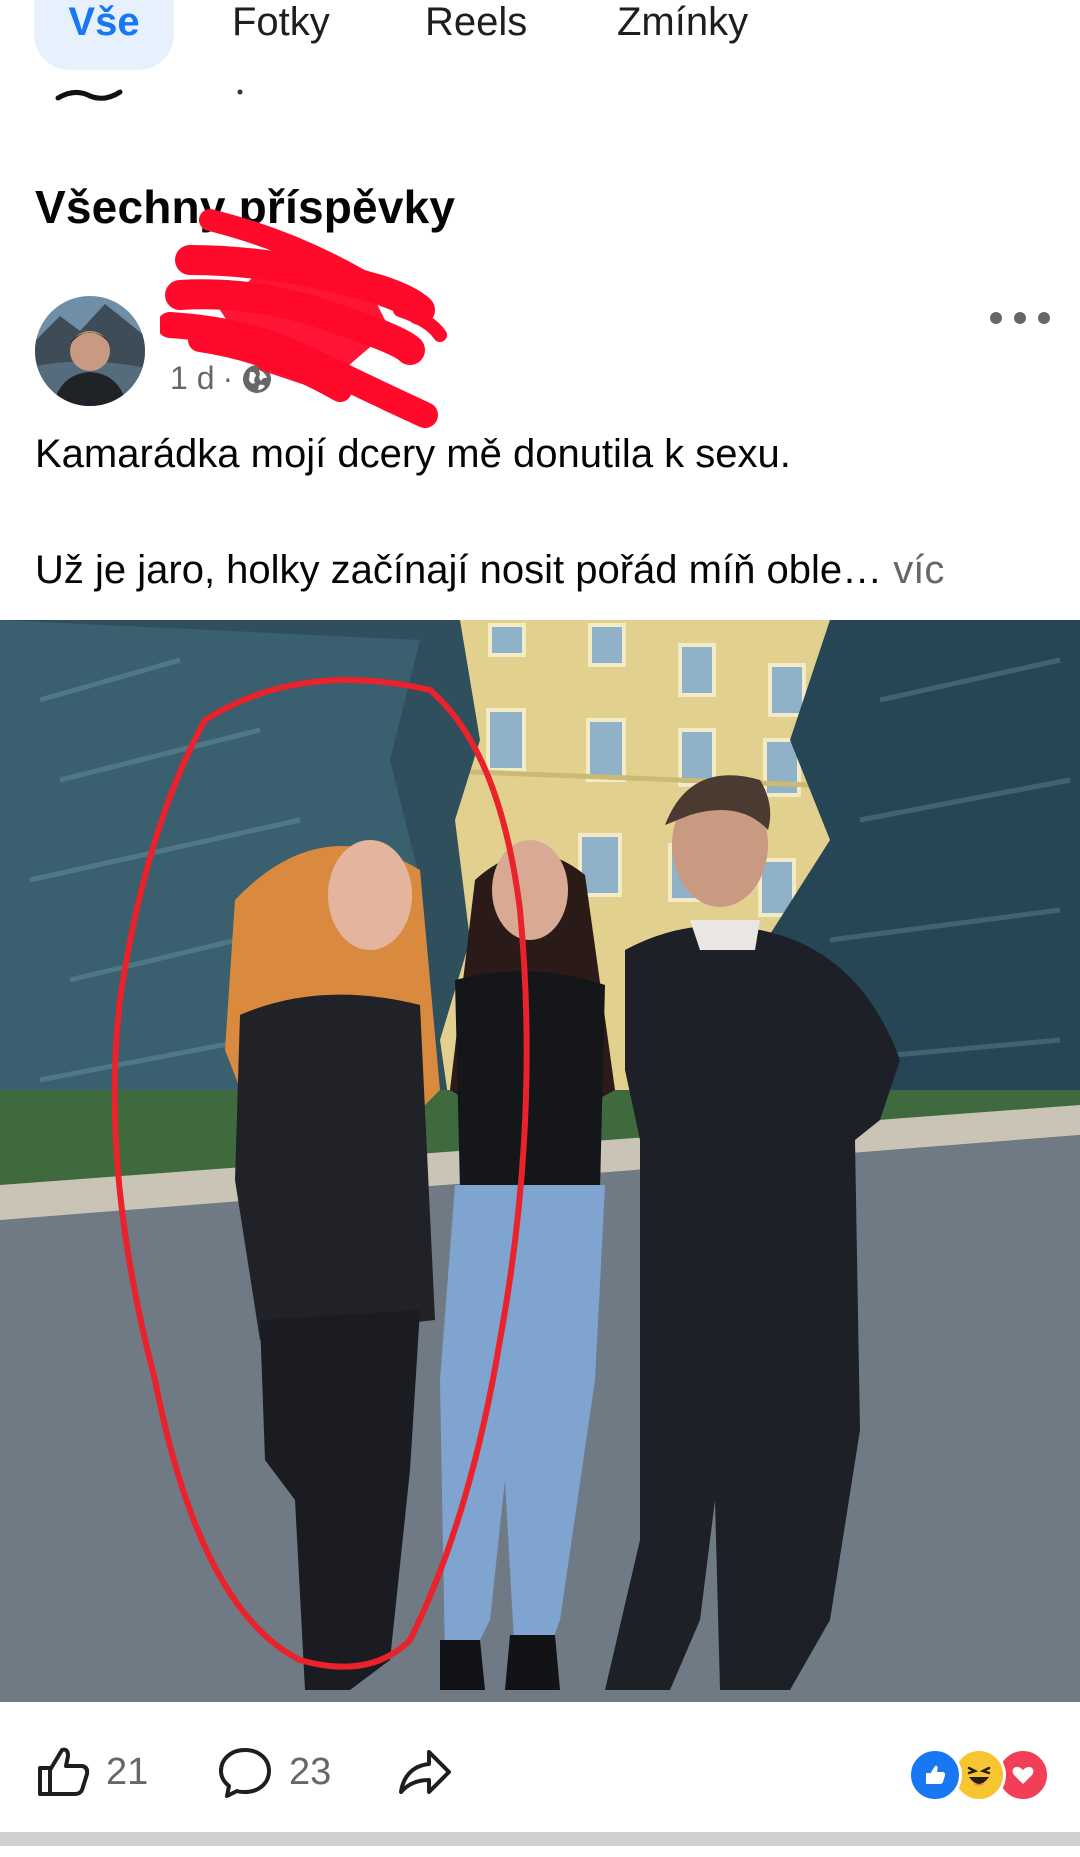  Describe the element at coordinates (149, 95) in the screenshot. I see `cropped-text-trace` at that location.